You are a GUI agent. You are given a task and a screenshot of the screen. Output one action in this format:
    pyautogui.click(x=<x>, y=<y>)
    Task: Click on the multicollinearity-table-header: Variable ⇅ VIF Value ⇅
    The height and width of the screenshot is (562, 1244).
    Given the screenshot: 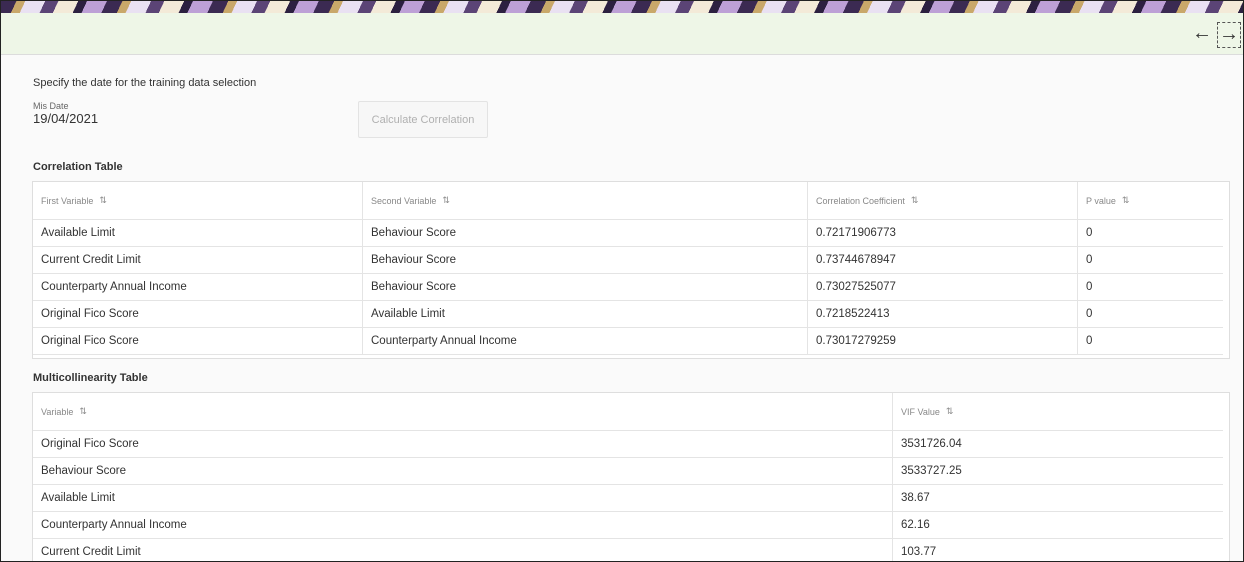 What is the action you would take?
    pyautogui.click(x=628, y=412)
    